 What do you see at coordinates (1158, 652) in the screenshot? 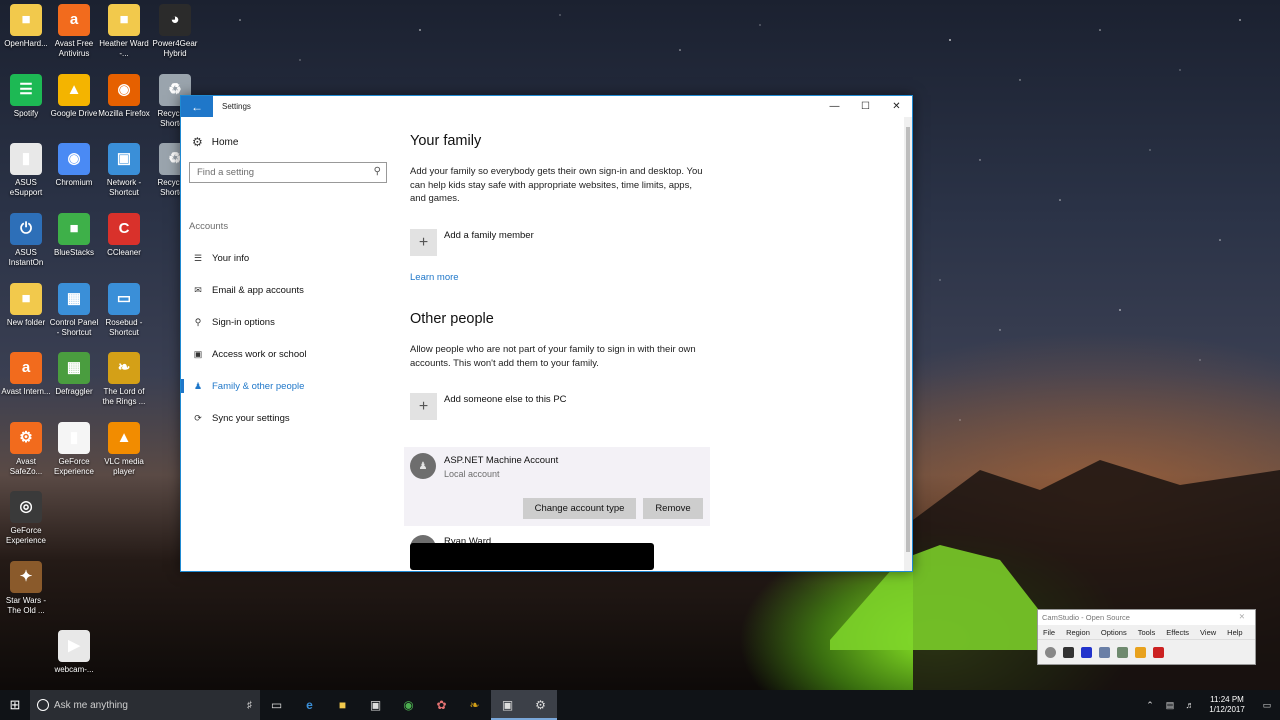
I see `annotation-icon` at bounding box center [1158, 652].